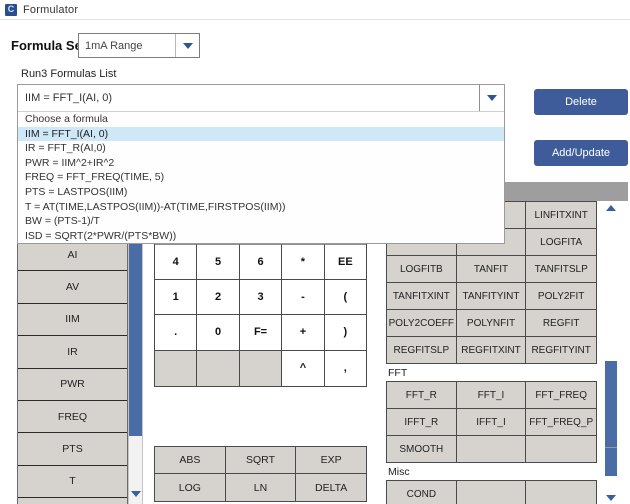 The width and height of the screenshot is (630, 504). What do you see at coordinates (261, 460) in the screenshot?
I see `function-button: SQRT` at bounding box center [261, 460].